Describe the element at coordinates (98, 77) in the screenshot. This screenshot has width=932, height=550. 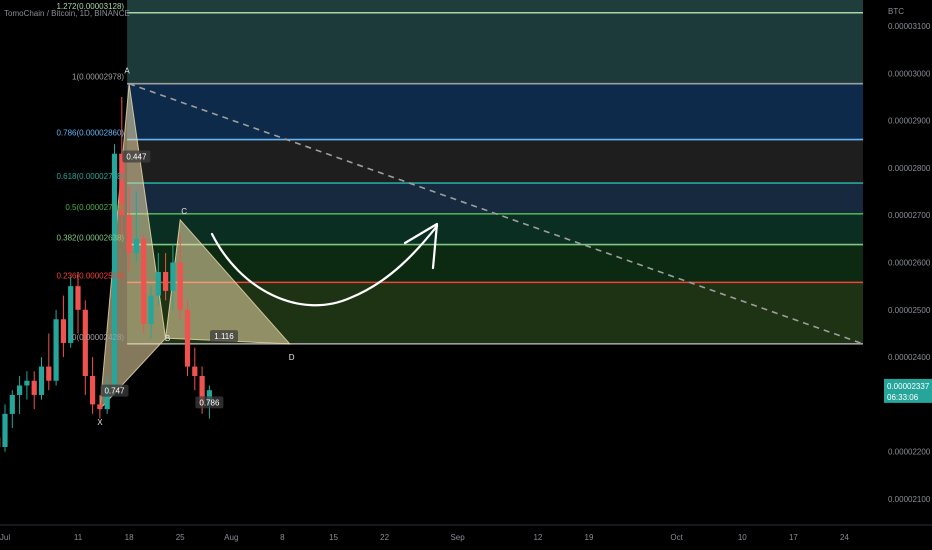
I see `fib-label-1: 1(0.00002978)` at that location.